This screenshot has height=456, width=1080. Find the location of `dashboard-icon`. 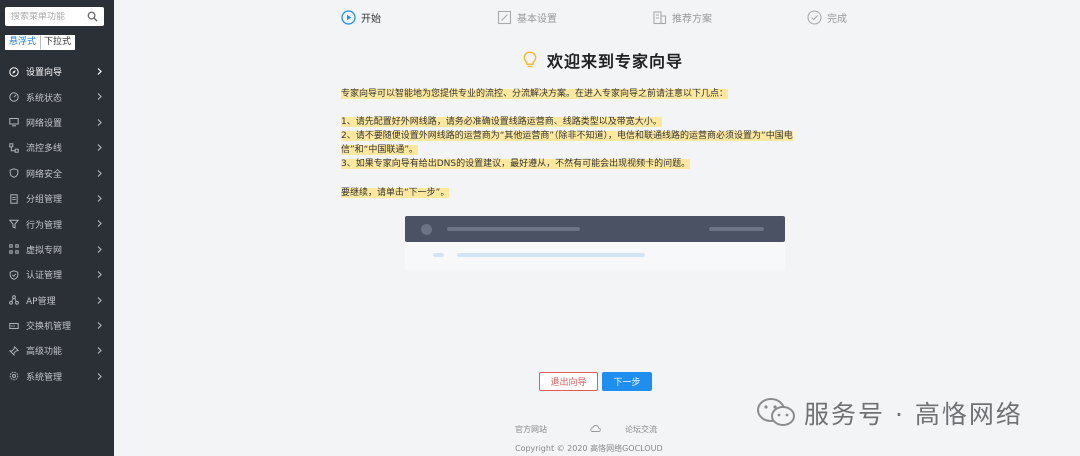

dashboard-icon is located at coordinates (14, 97).